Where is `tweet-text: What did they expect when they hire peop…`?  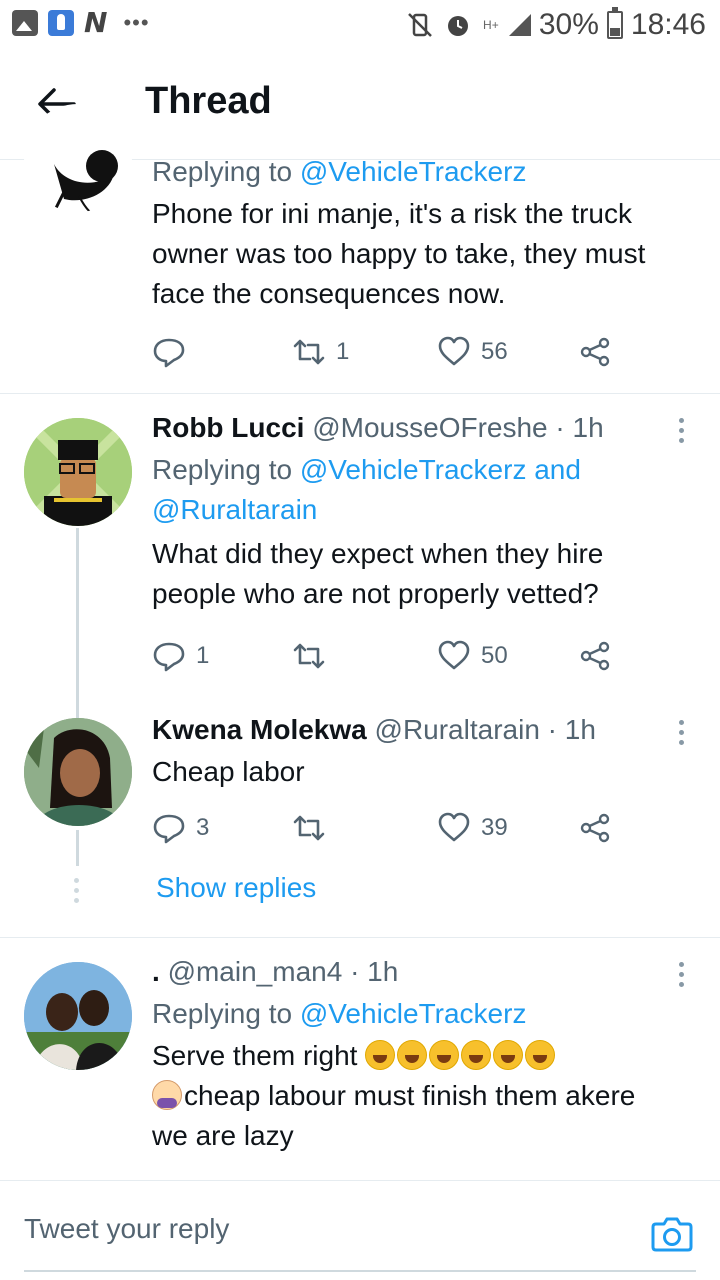 tweet-text: What did they expect when they hire peop… is located at coordinates (424, 574).